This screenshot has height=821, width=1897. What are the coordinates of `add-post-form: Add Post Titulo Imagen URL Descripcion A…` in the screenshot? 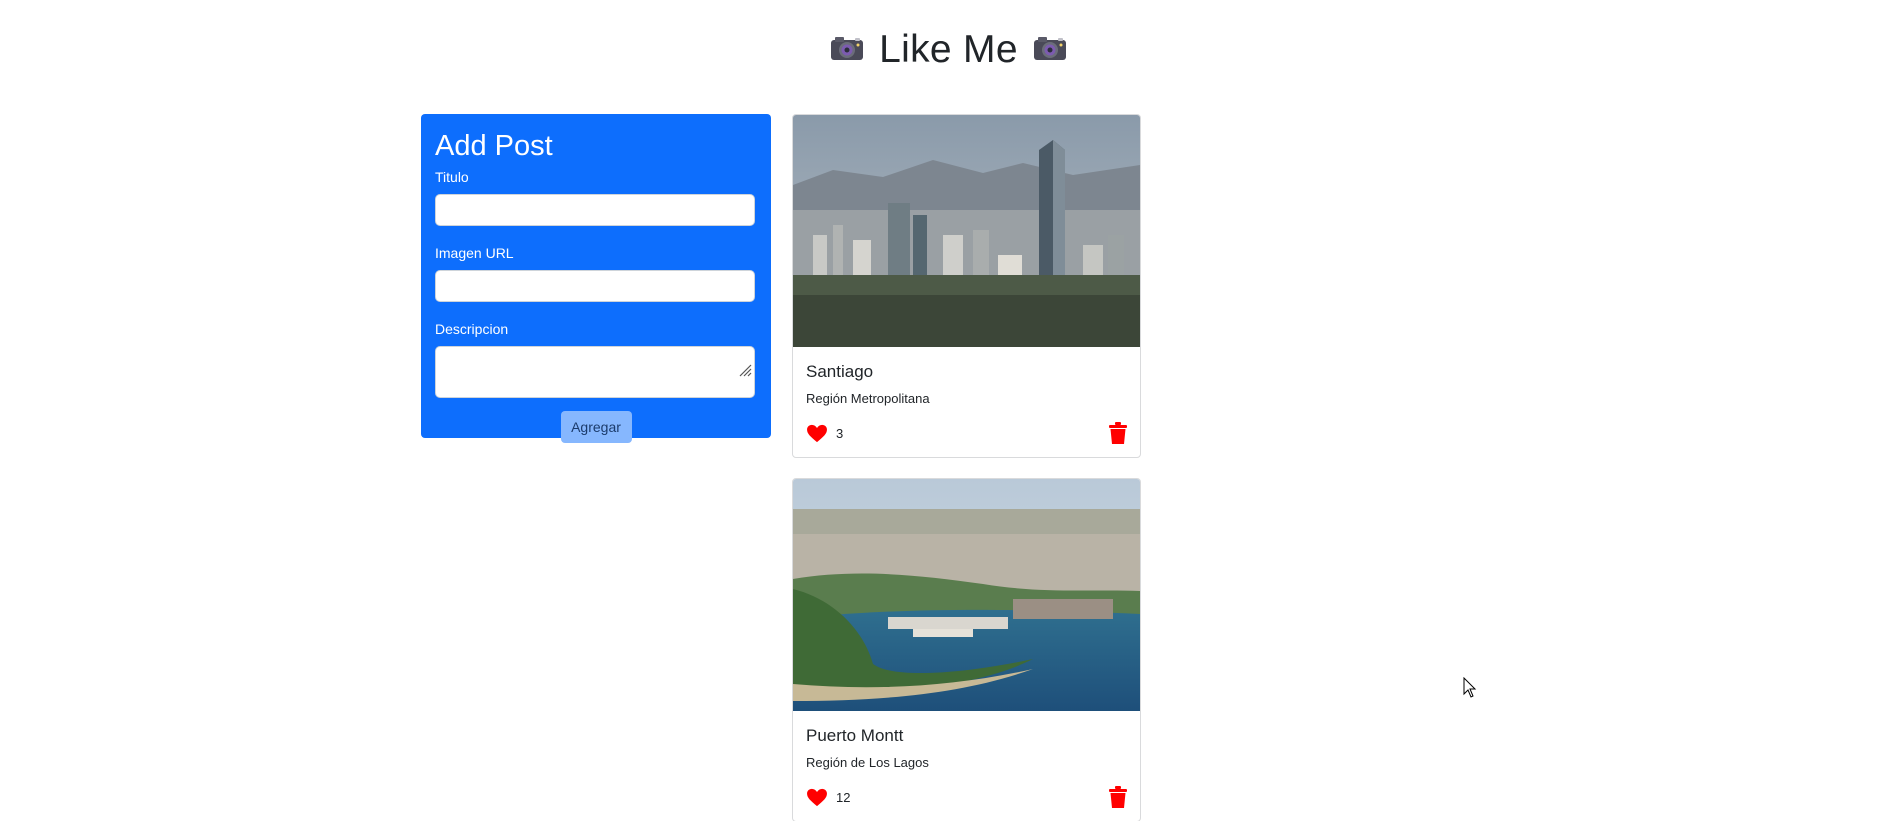 It's located at (596, 278).